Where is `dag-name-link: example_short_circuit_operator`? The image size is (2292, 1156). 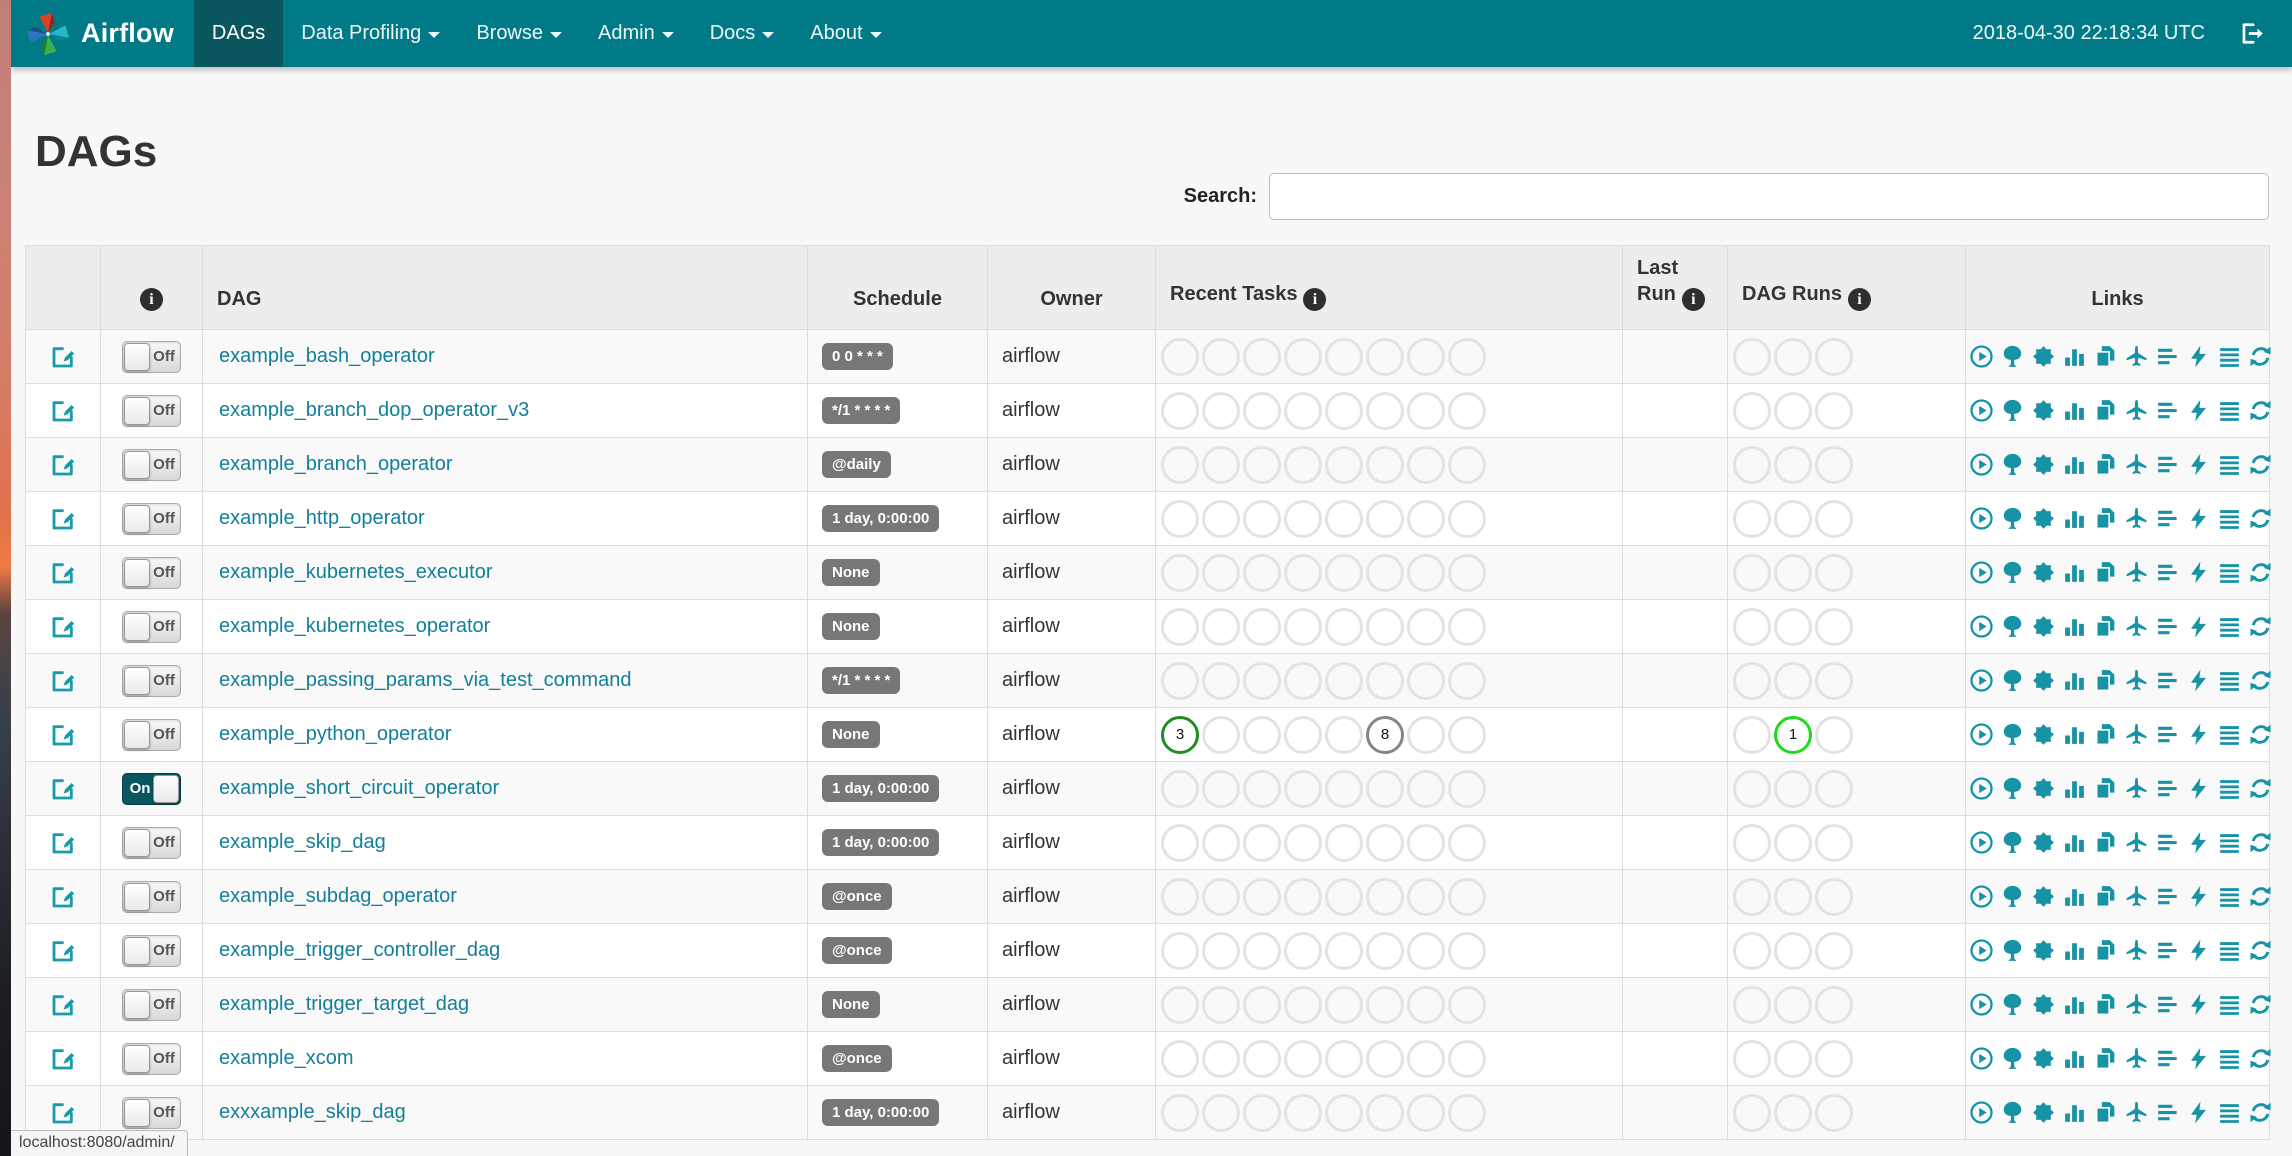
dag-name-link: example_short_circuit_operator is located at coordinates (359, 788).